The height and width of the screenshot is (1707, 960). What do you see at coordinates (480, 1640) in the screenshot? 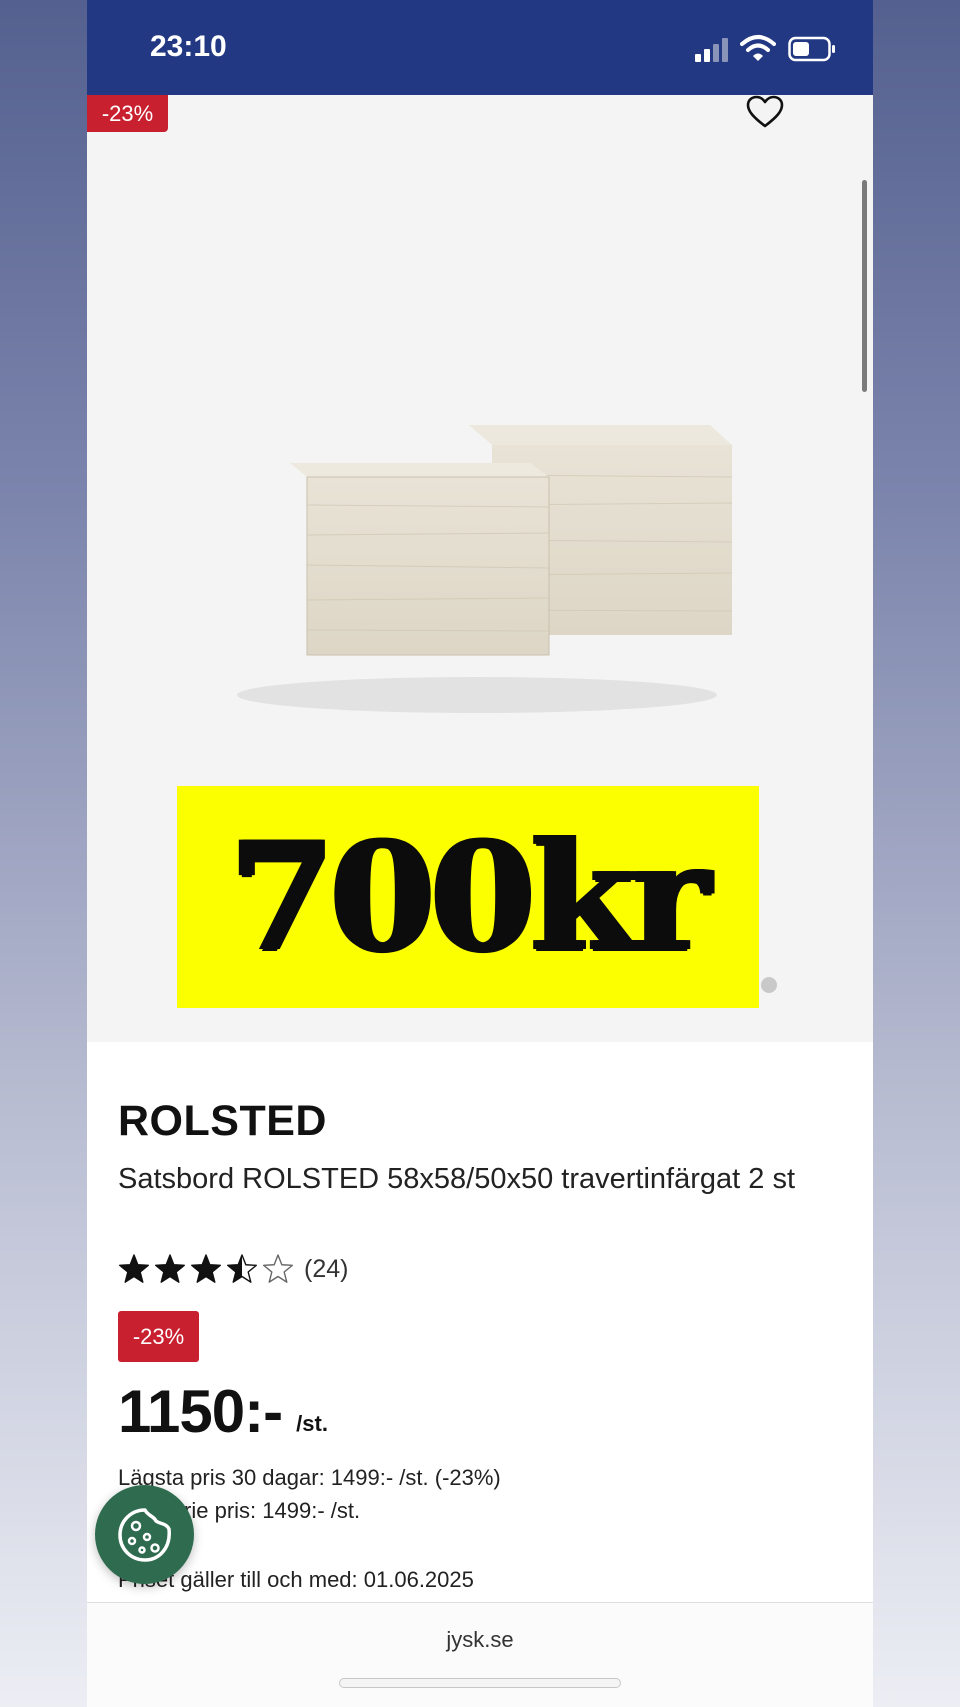
I see `url-text: jysk.se` at bounding box center [480, 1640].